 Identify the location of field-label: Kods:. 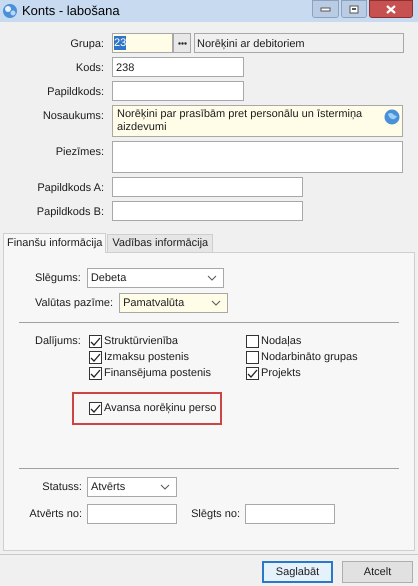
(89, 68).